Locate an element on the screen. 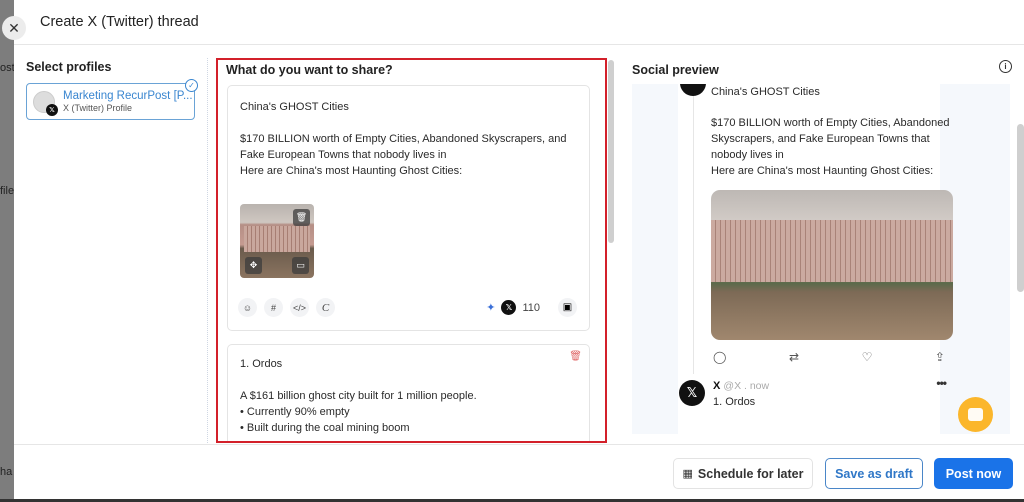 This screenshot has width=1024, height=502. share-icon: ⇪ is located at coordinates (940, 357).